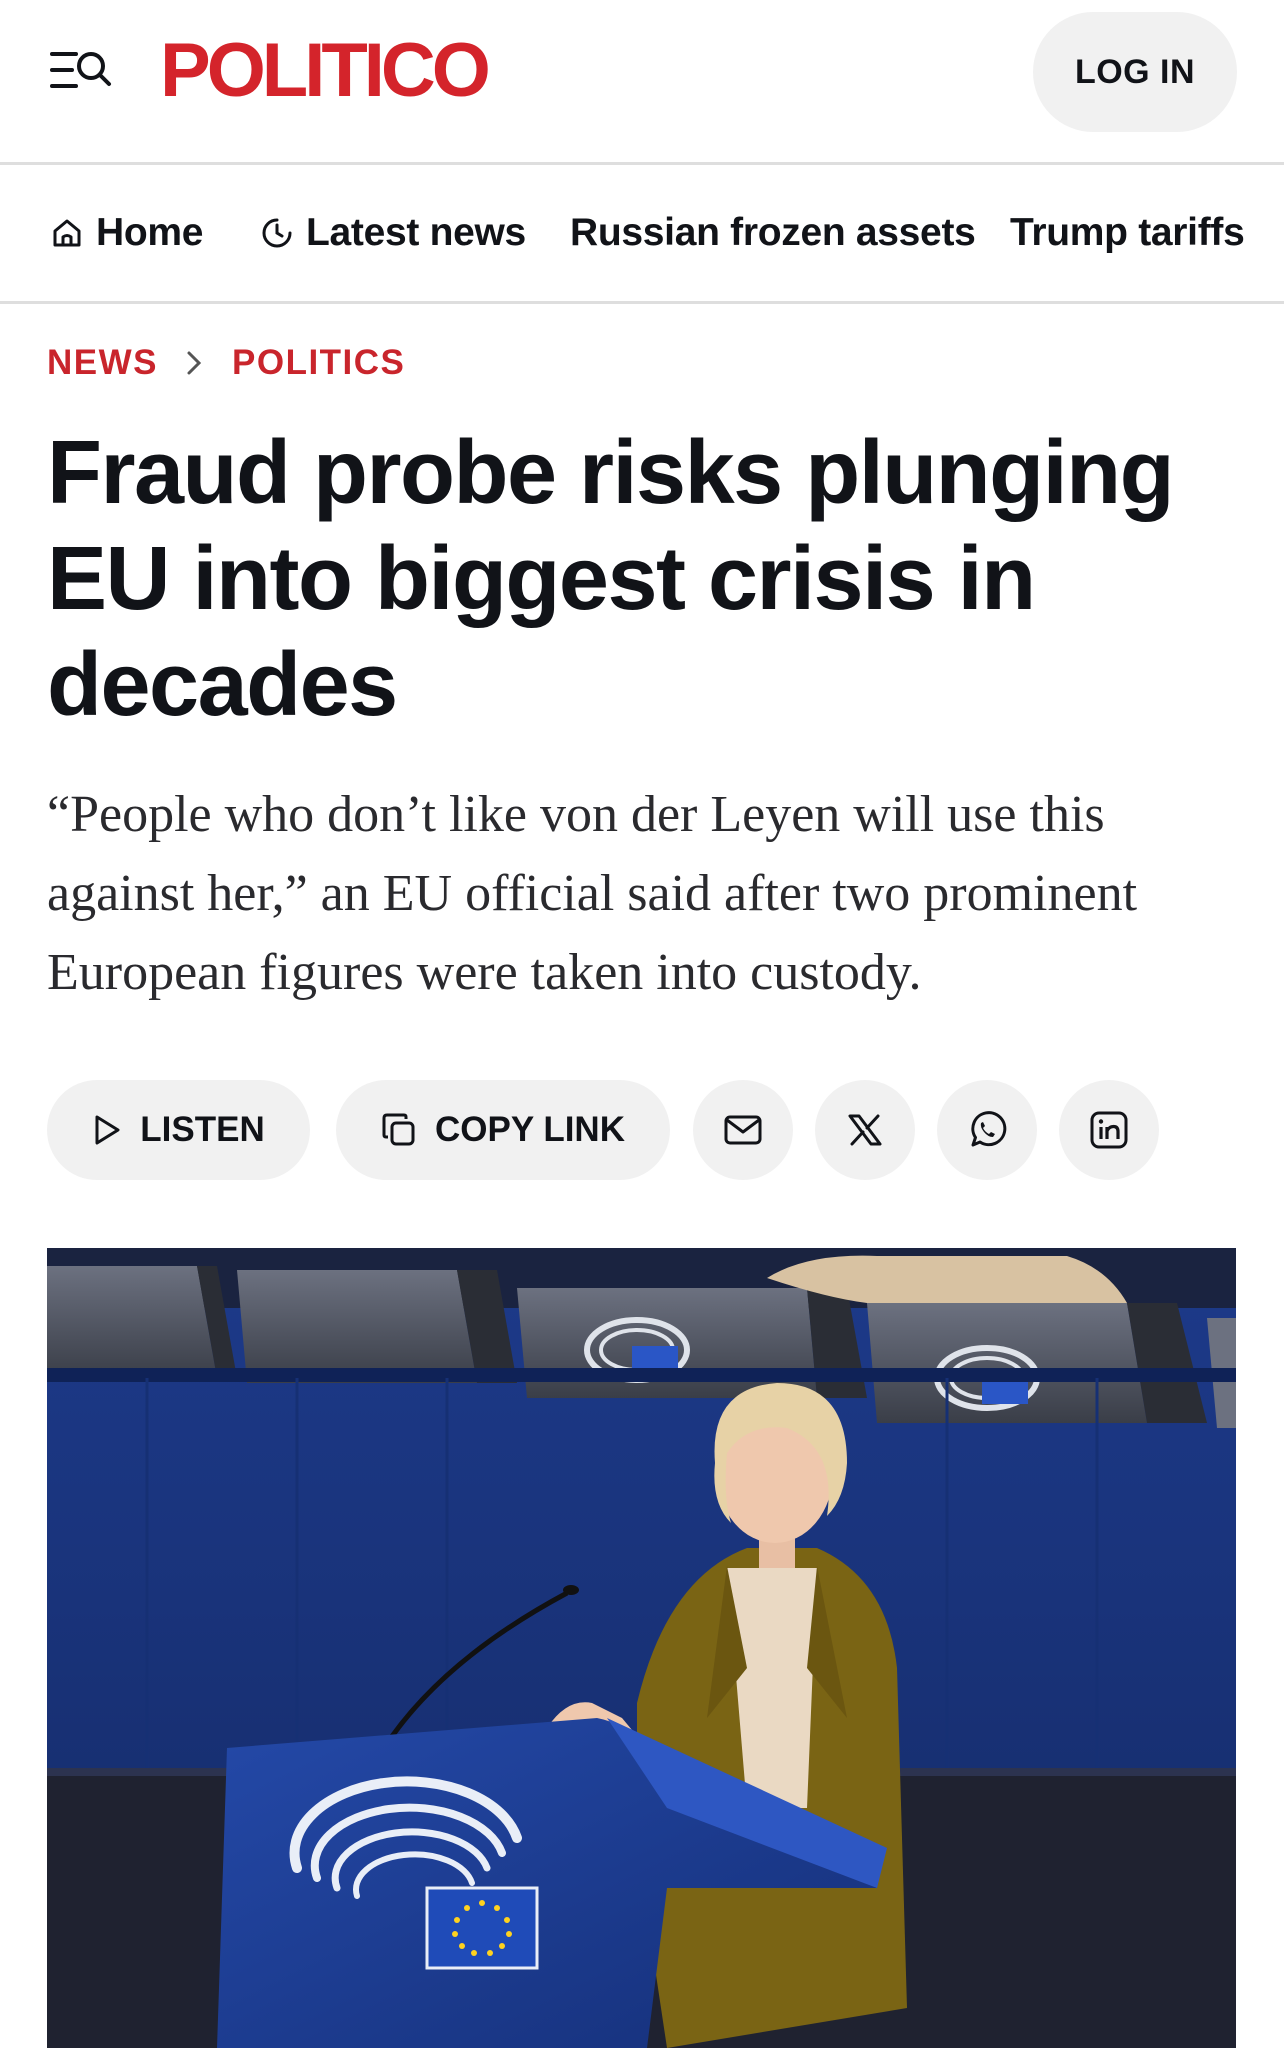  What do you see at coordinates (398, 1129) in the screenshot?
I see `copy-icon` at bounding box center [398, 1129].